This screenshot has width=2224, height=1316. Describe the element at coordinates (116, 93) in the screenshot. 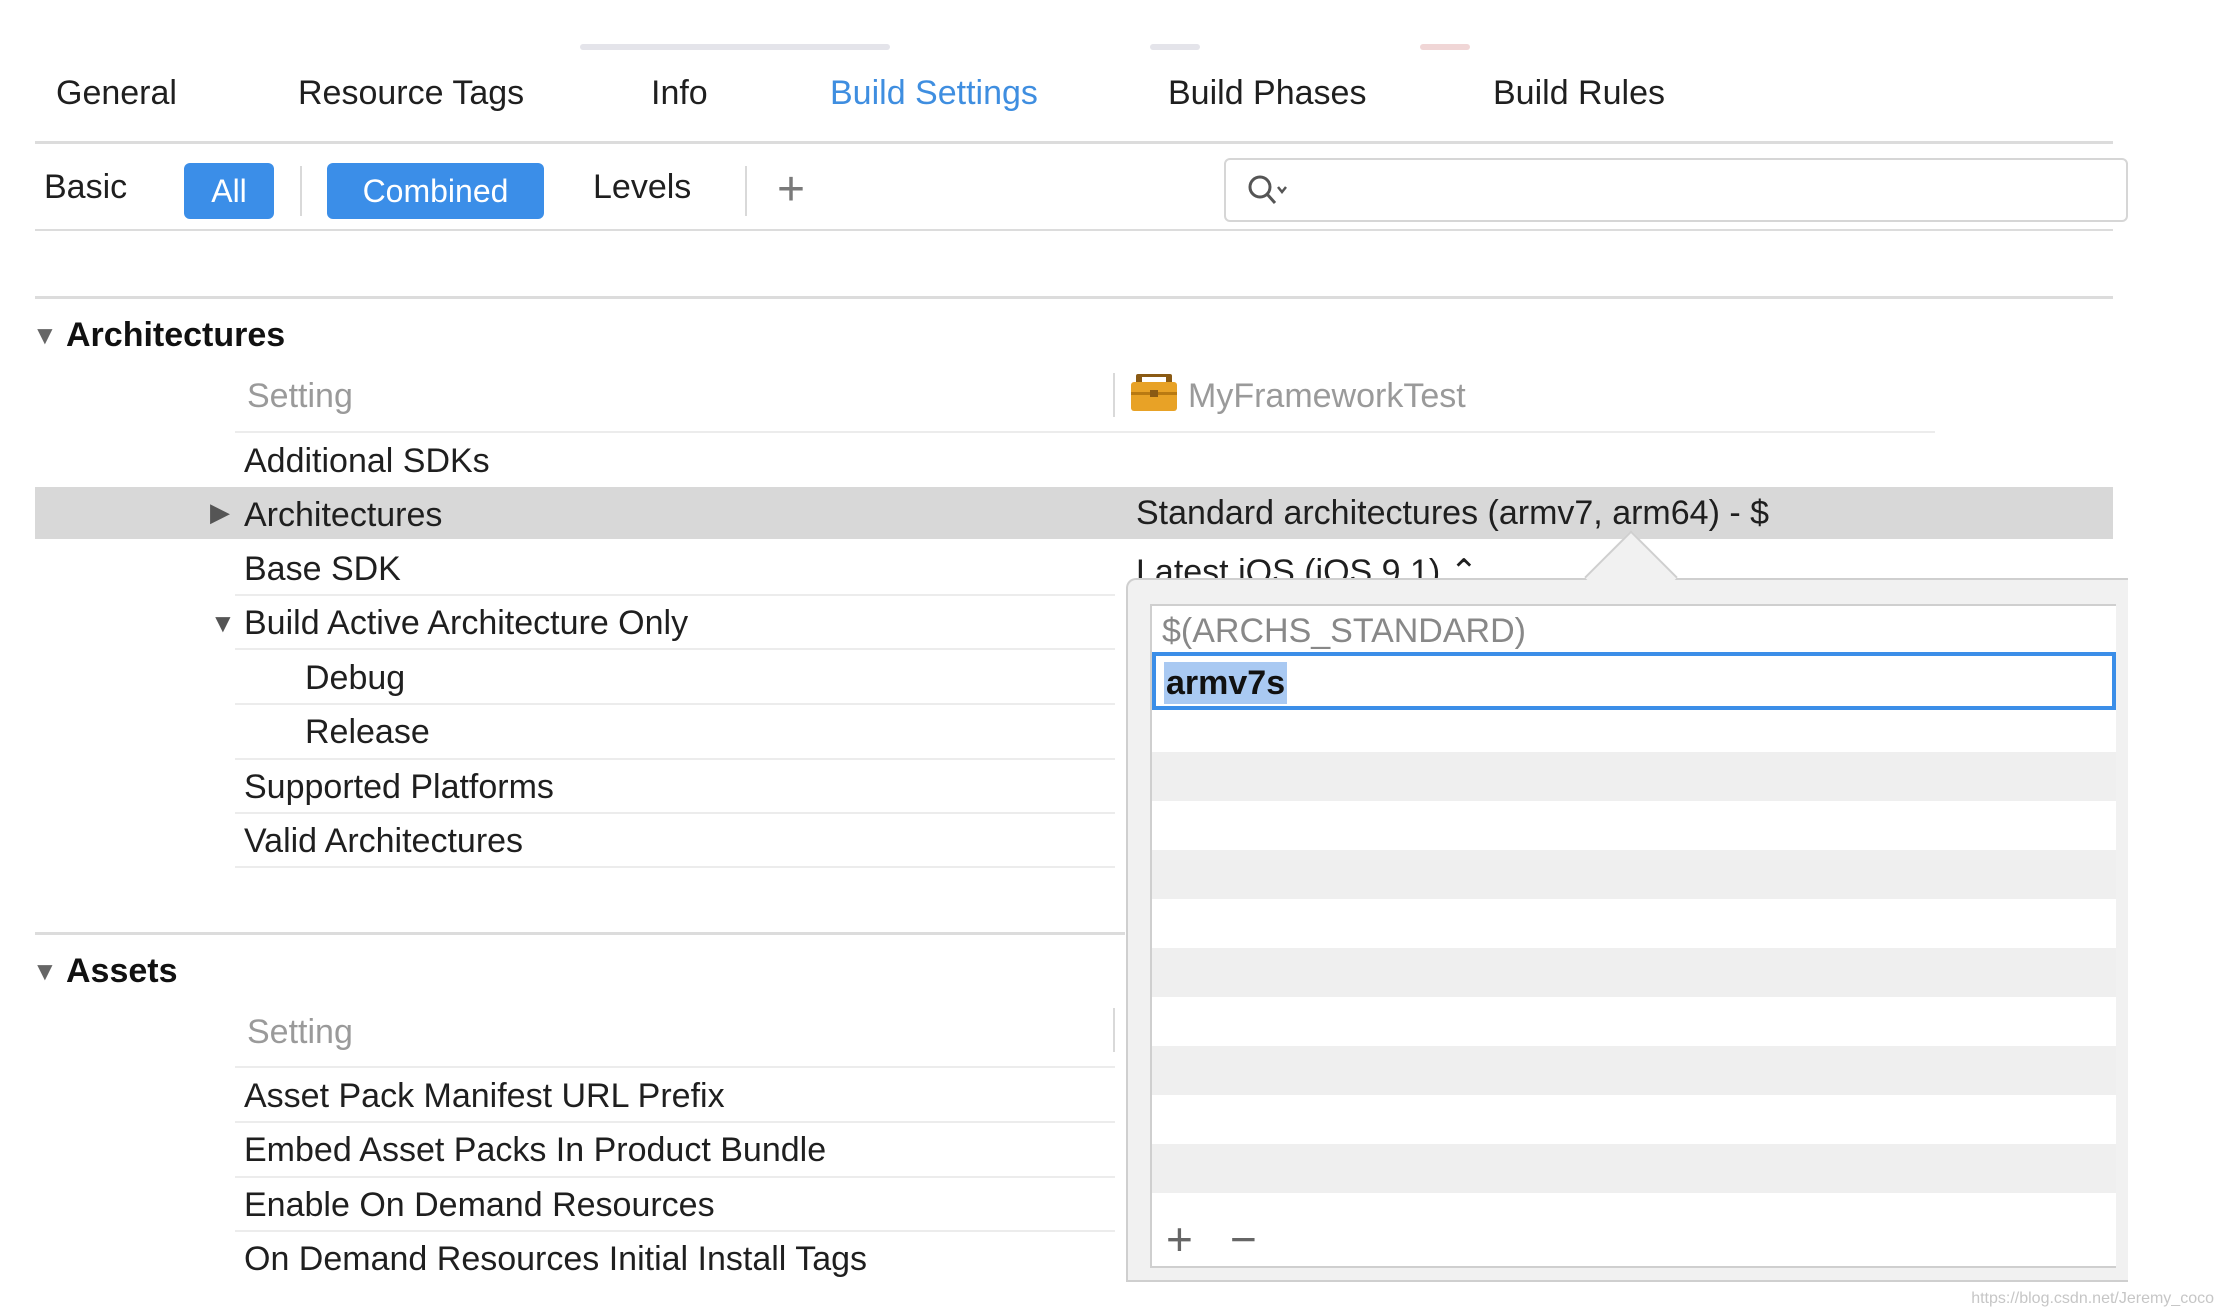

I see `tab-general: General` at that location.